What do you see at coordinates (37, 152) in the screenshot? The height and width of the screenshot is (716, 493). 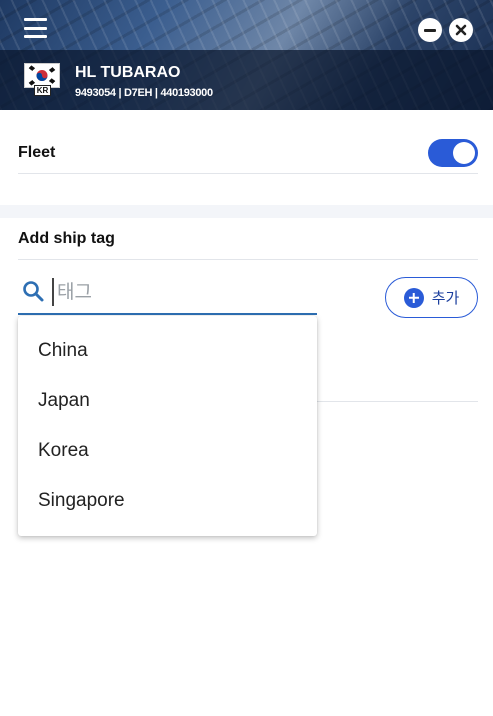 I see `fleet-label: Fleet` at bounding box center [37, 152].